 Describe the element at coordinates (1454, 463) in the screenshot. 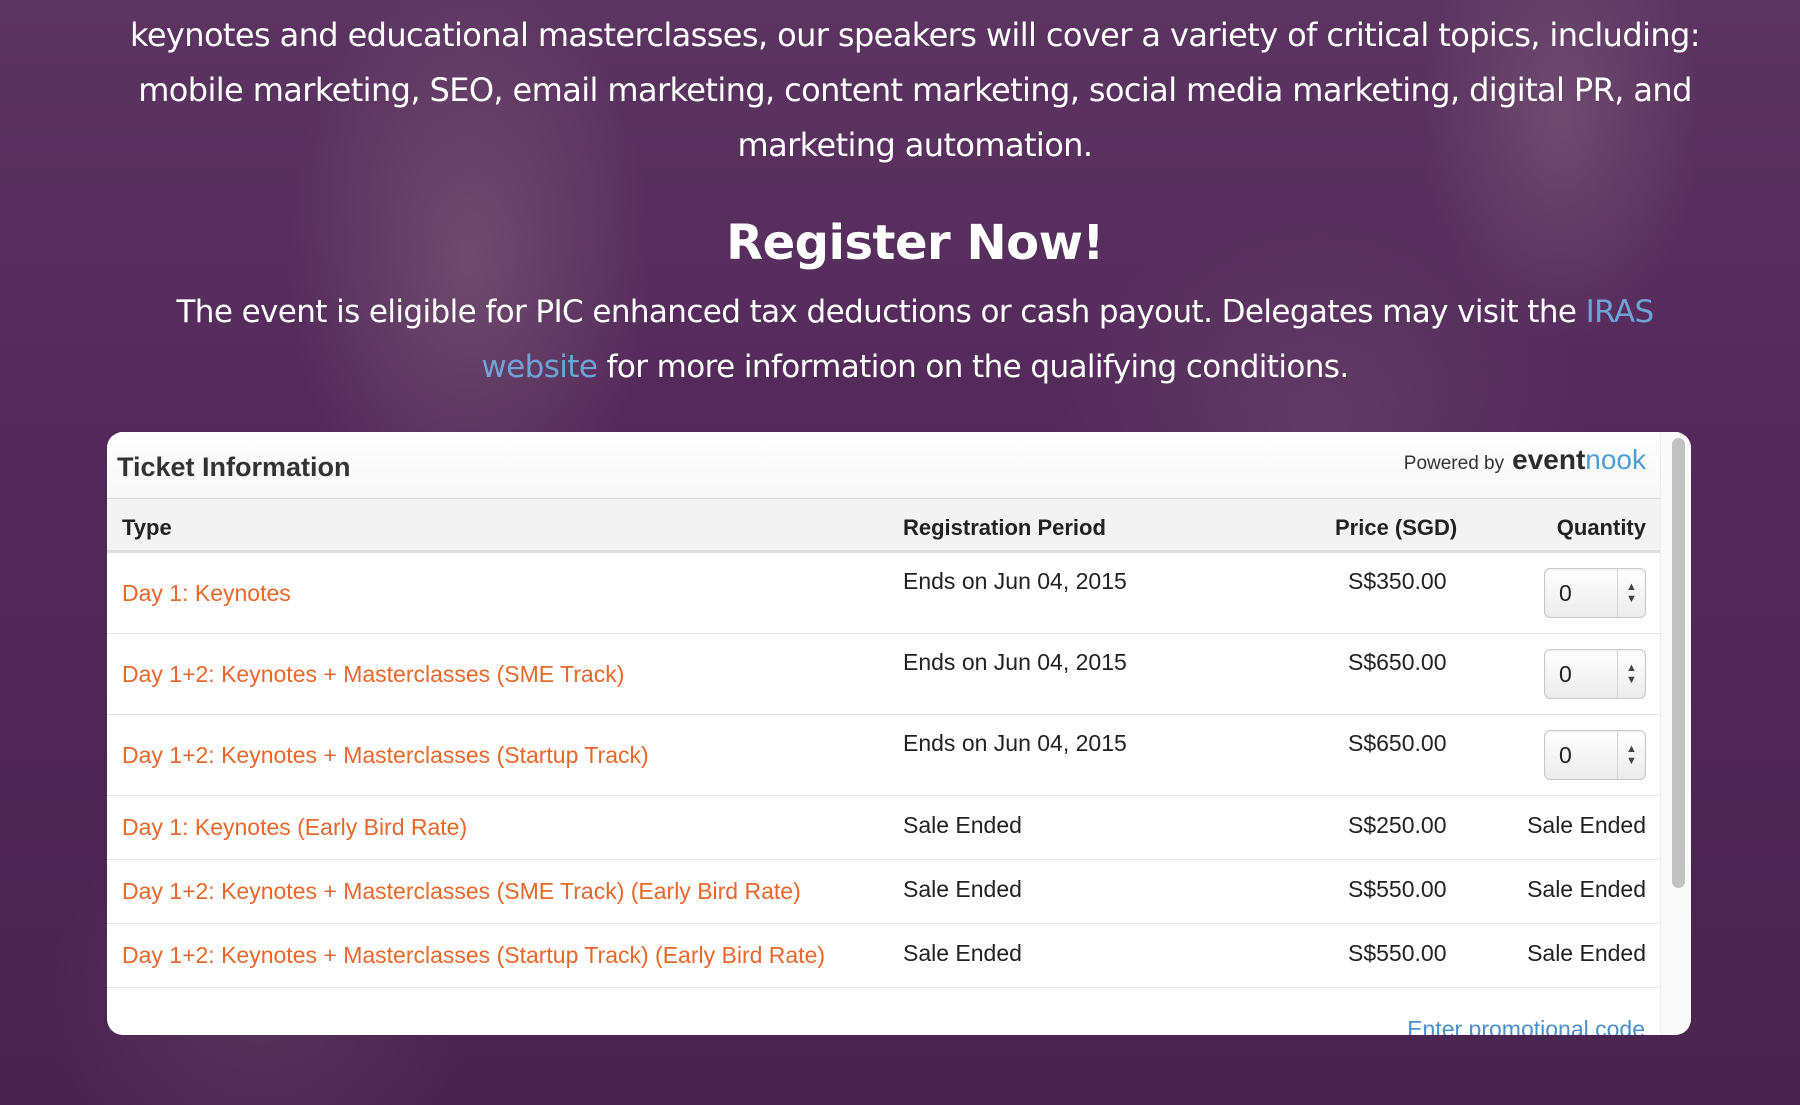

I see `powered-by-label: Powered by` at that location.